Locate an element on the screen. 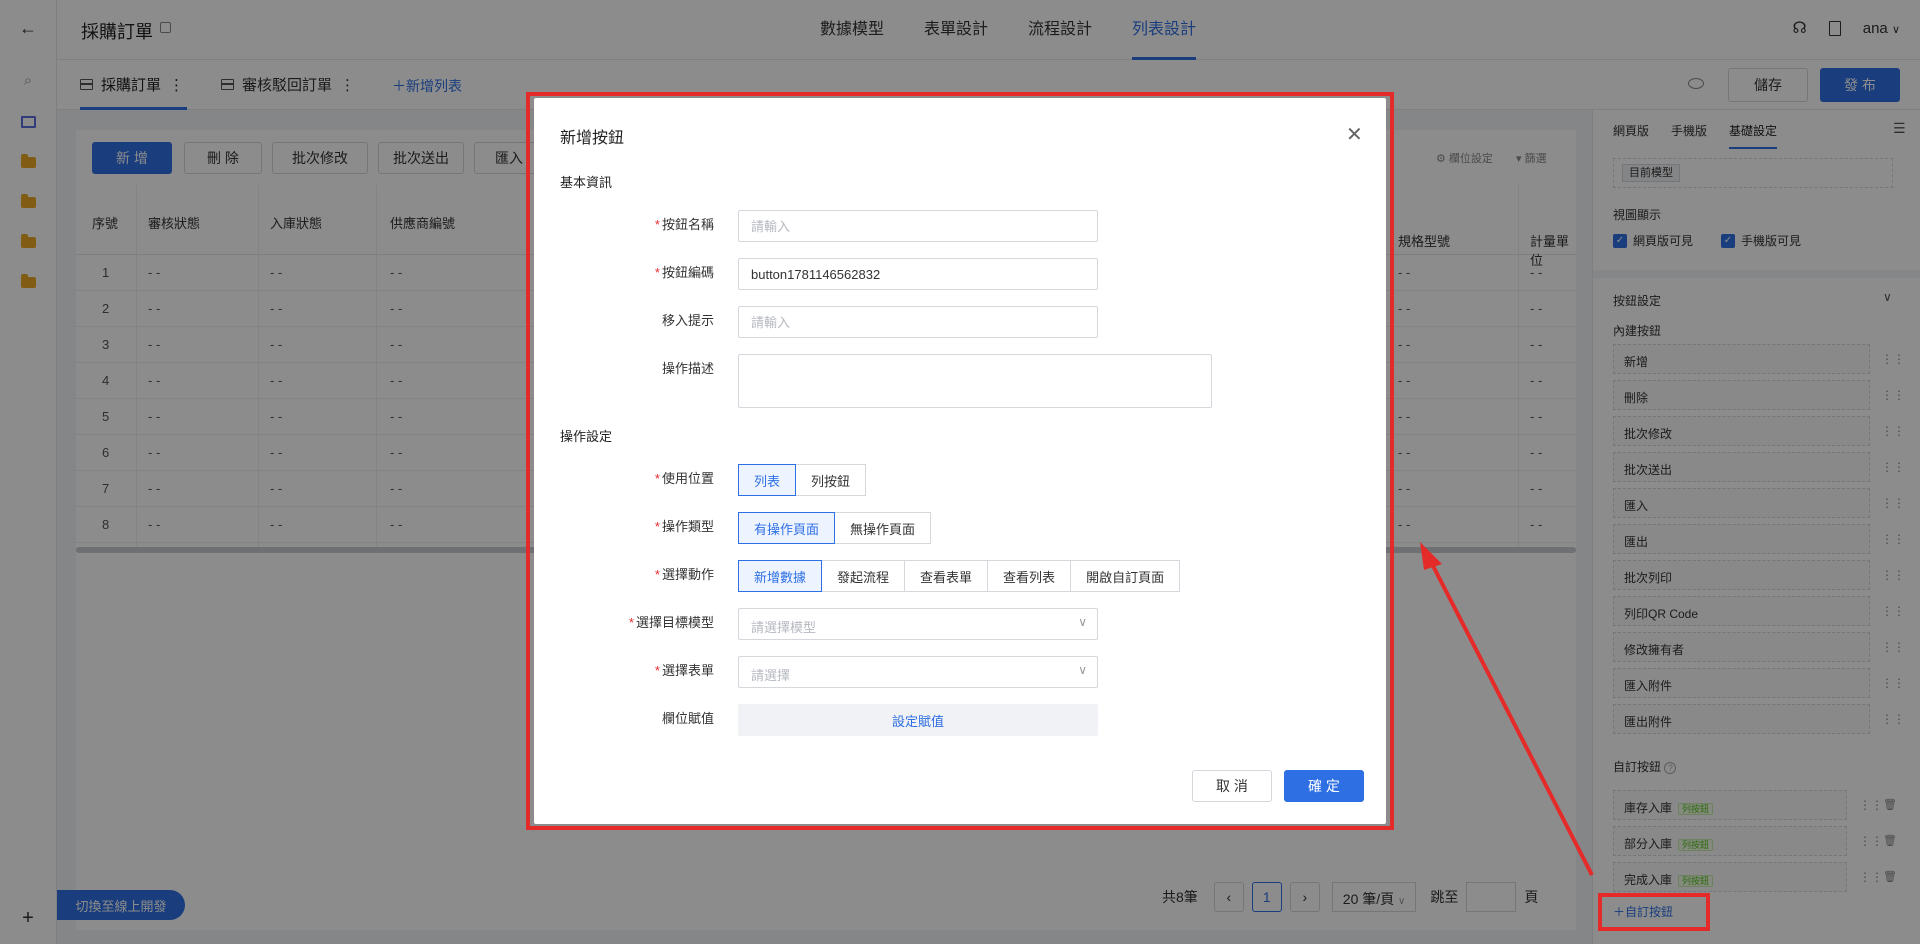 The height and width of the screenshot is (944, 1920). action-option-open-custom-page: 開啟自訂頁面 is located at coordinates (1125, 576).